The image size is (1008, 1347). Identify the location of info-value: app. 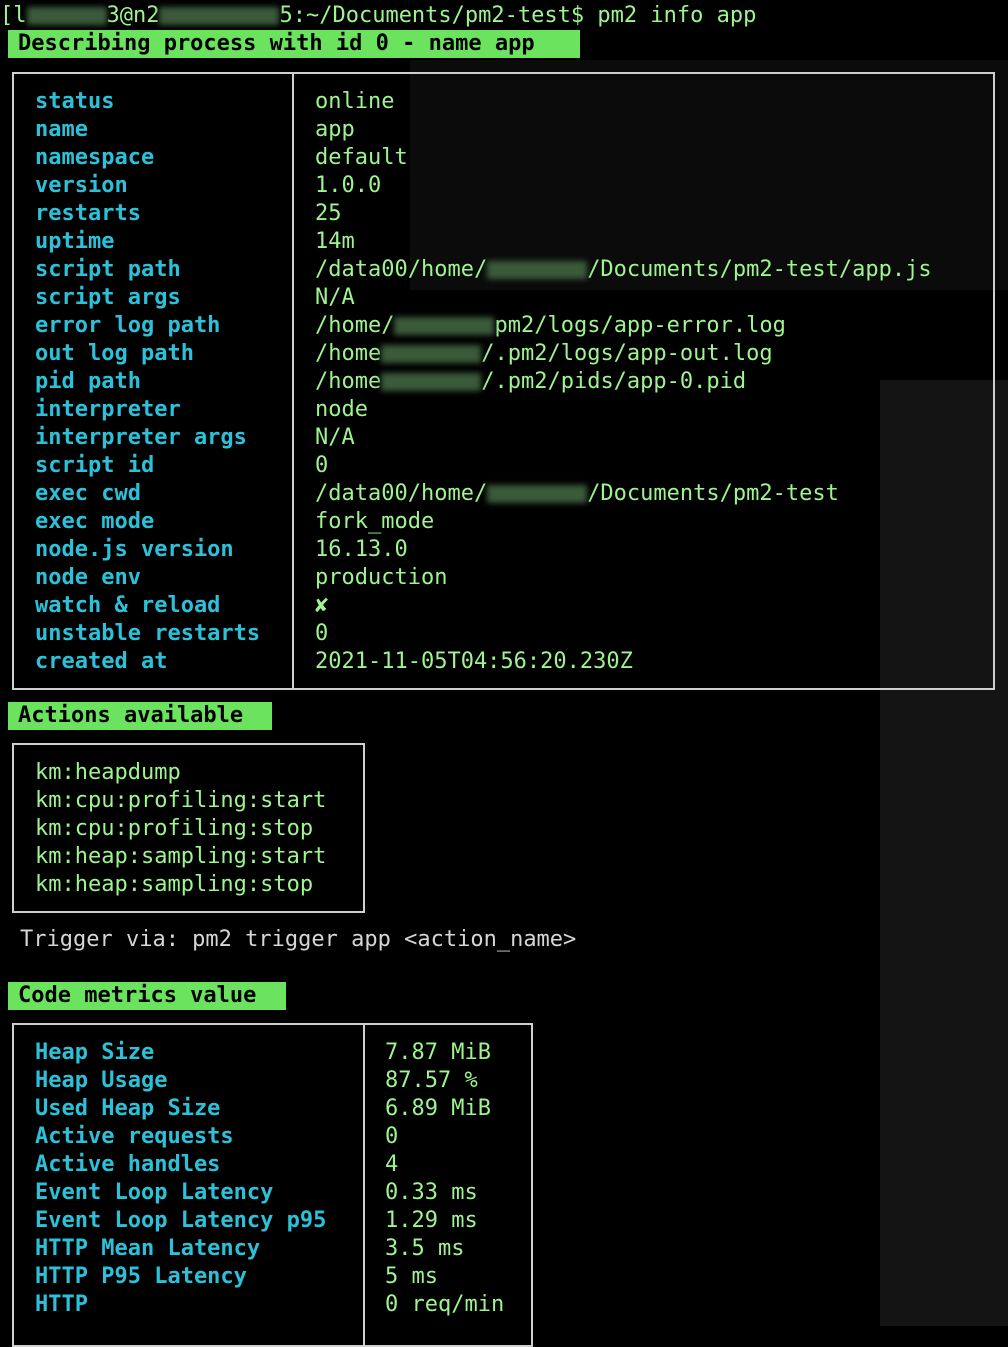
(335, 130).